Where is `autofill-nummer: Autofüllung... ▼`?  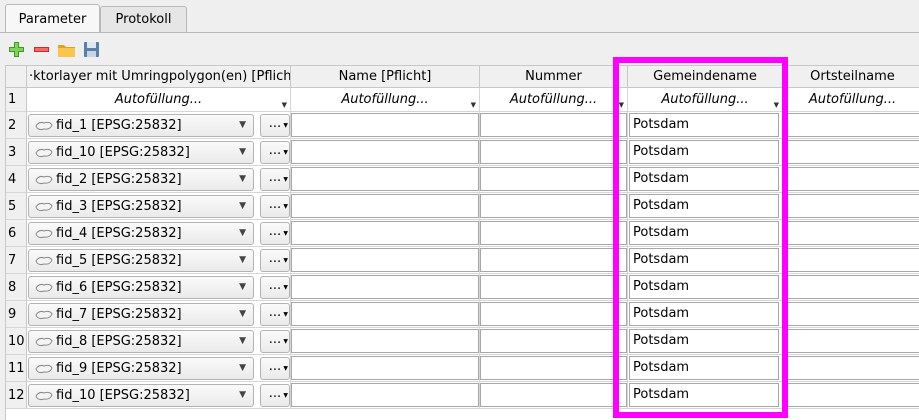
autofill-nummer: Autofüllung... ▼ is located at coordinates (554, 100).